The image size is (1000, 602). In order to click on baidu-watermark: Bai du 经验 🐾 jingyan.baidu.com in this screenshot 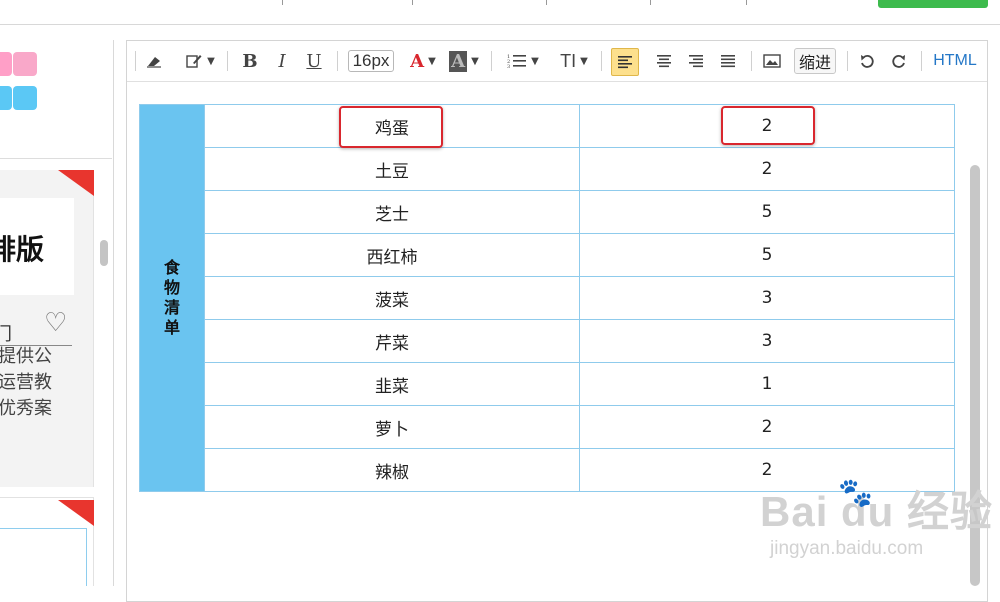, I will do `click(877, 517)`.